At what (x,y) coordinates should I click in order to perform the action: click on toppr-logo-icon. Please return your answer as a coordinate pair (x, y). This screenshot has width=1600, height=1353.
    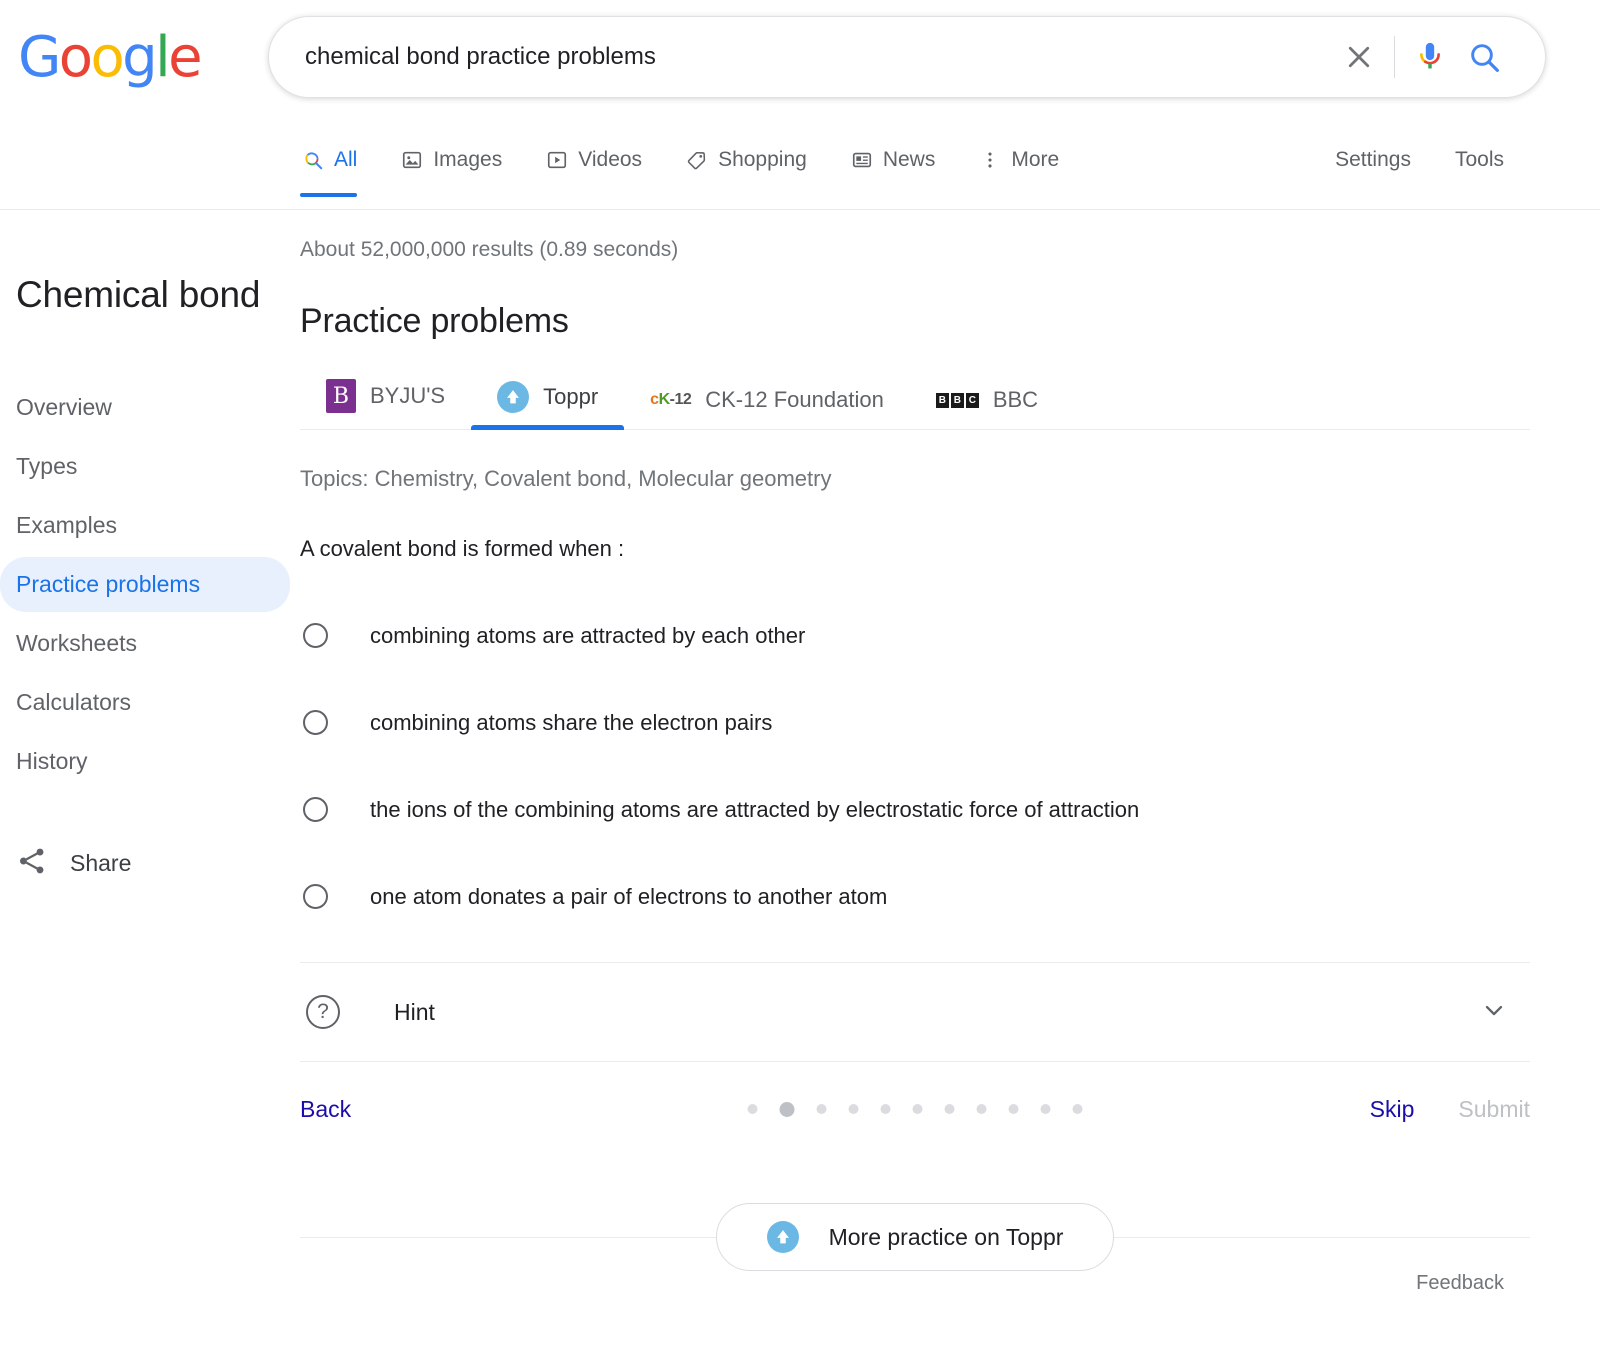
    Looking at the image, I should click on (782, 1237).